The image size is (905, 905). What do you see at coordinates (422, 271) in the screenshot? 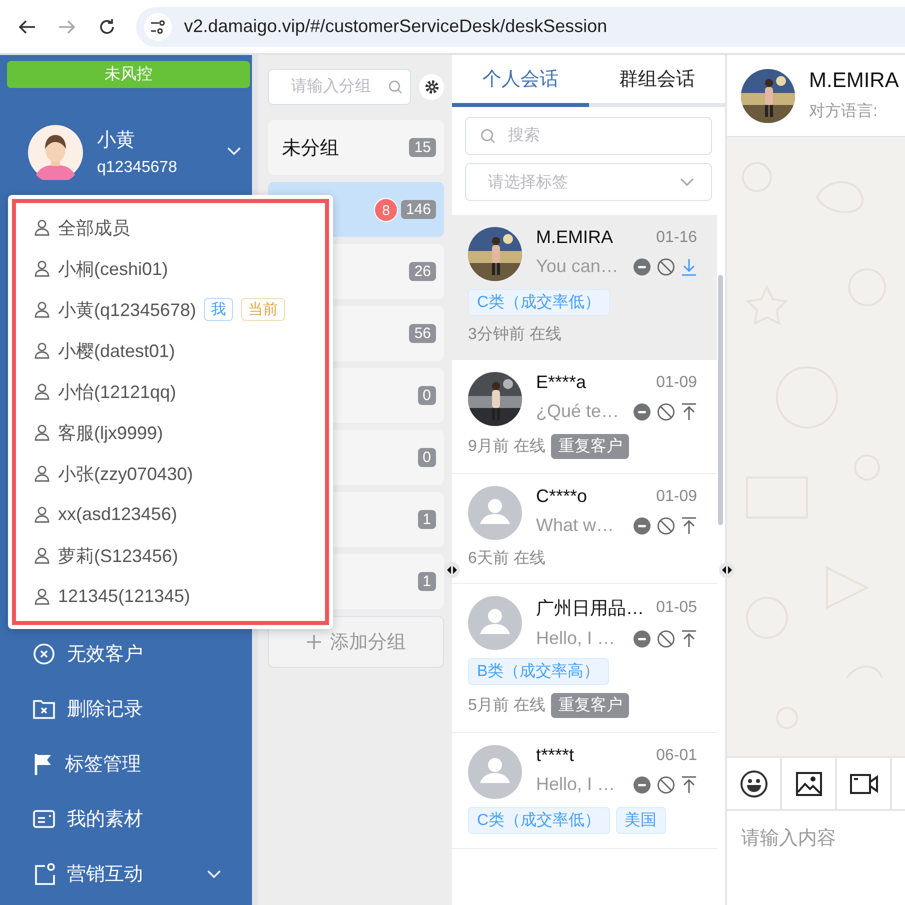
I see `count-badge: 26` at bounding box center [422, 271].